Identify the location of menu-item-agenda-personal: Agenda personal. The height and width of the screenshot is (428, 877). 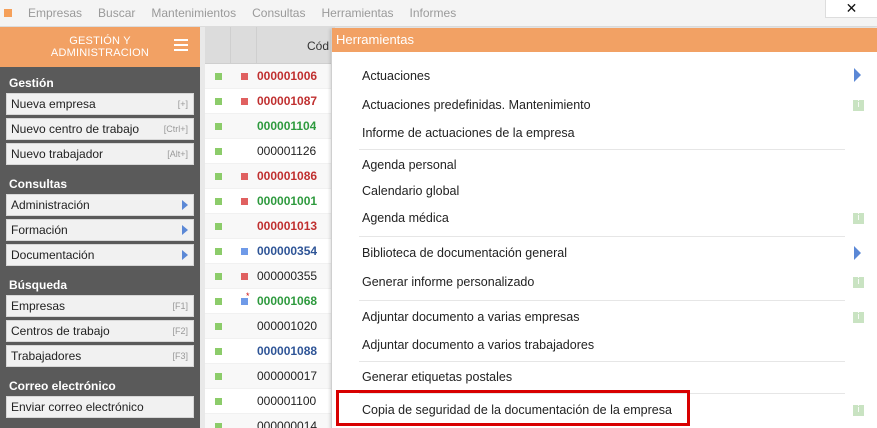
(409, 165).